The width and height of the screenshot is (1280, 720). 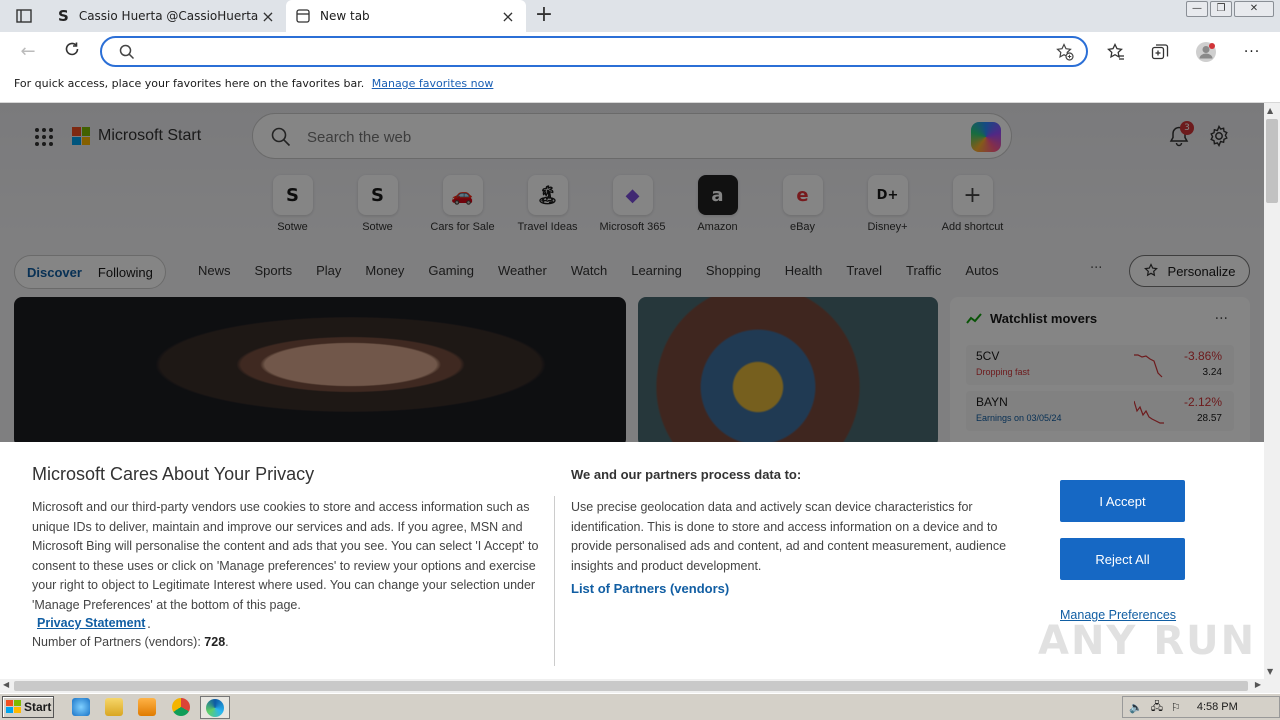 What do you see at coordinates (91, 623) in the screenshot?
I see `privacy-statement-link: Privacy Statement` at bounding box center [91, 623].